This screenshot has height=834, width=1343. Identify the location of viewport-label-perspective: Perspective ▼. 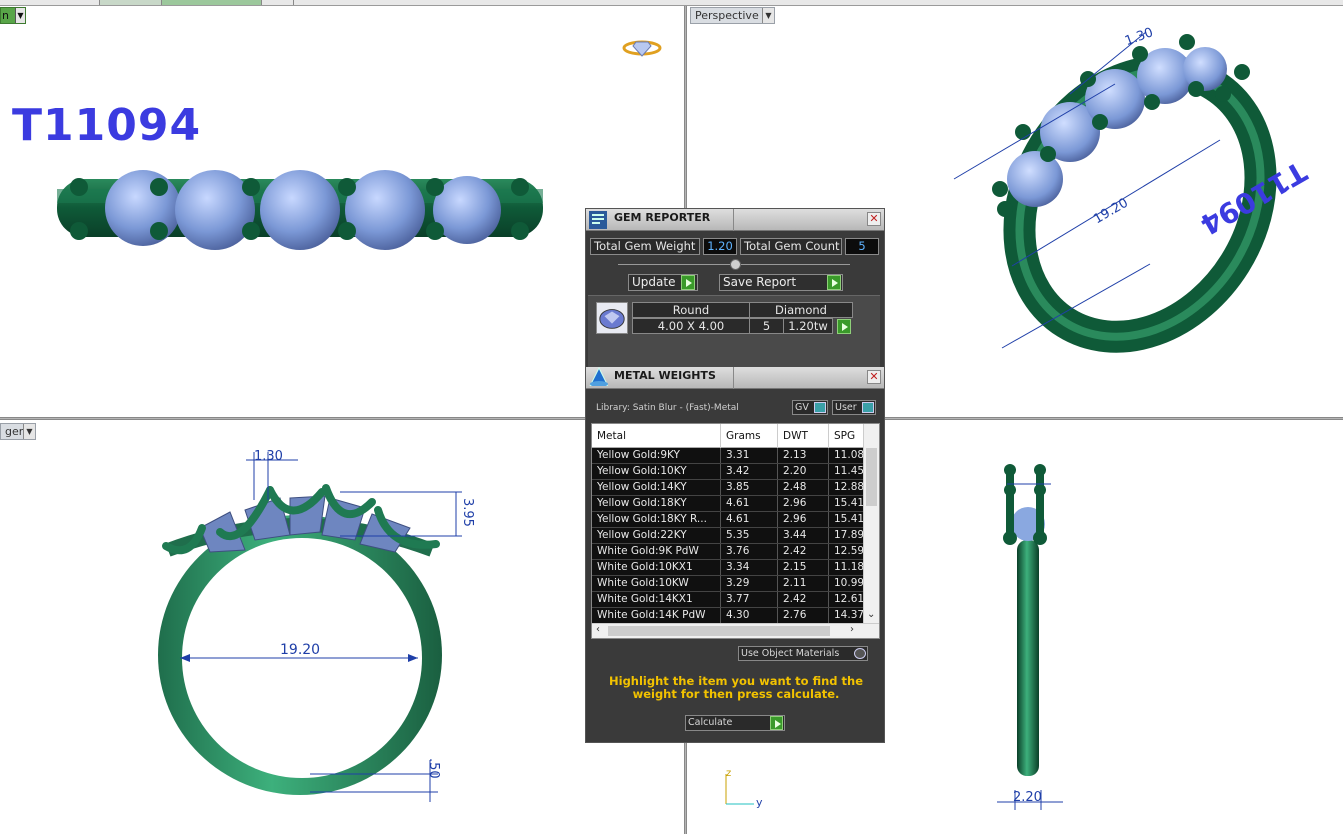
(732, 15).